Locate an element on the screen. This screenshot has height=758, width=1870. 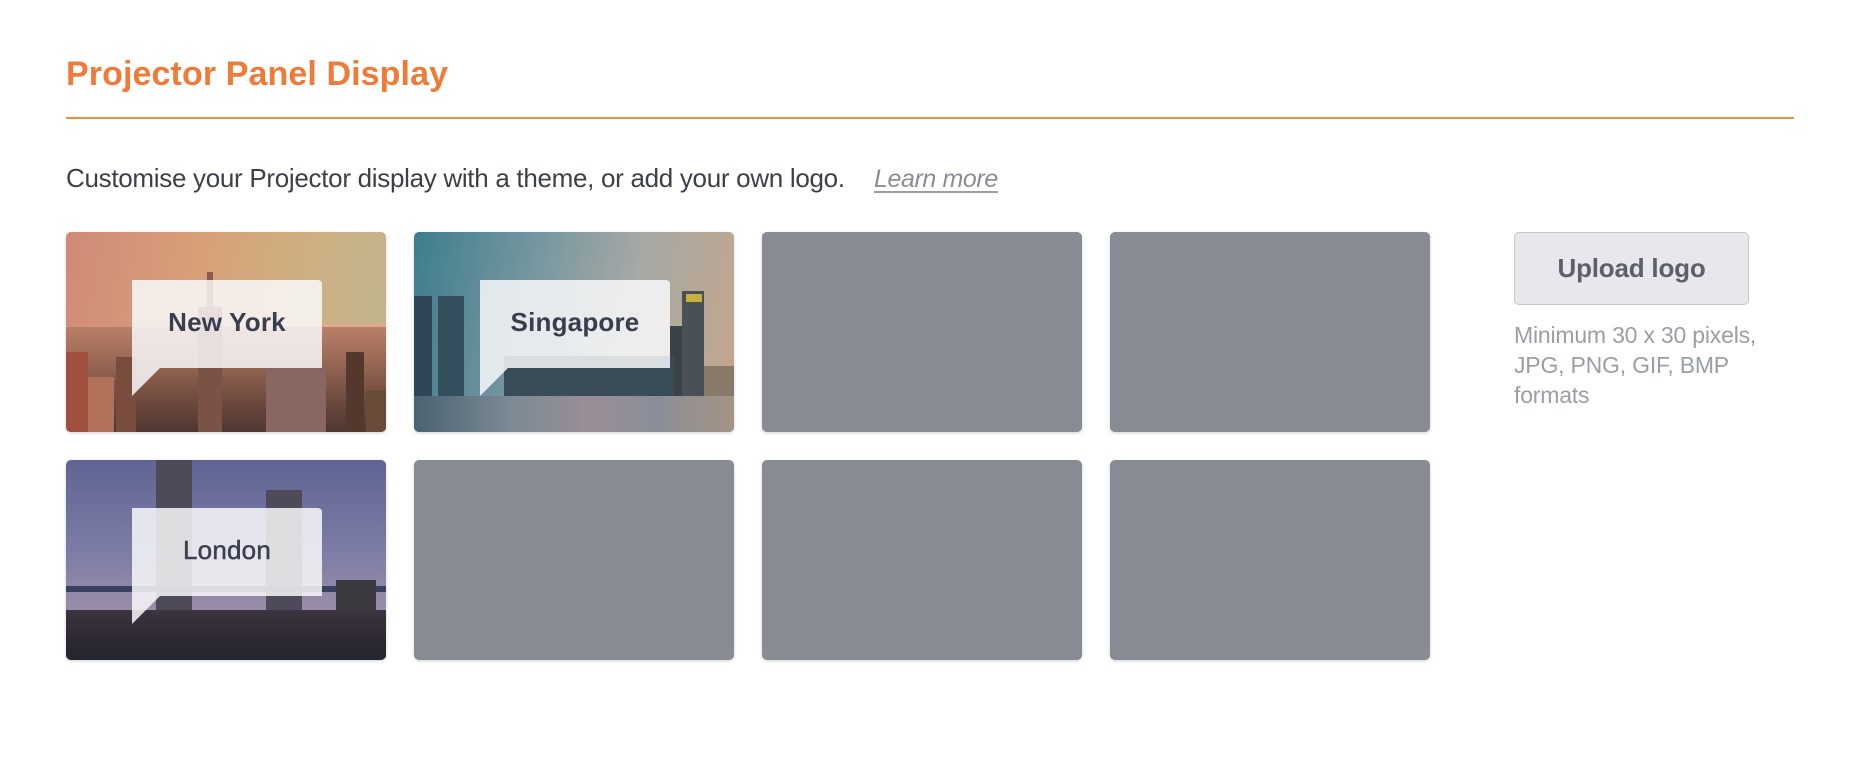
theme-label: New York is located at coordinates (227, 324).